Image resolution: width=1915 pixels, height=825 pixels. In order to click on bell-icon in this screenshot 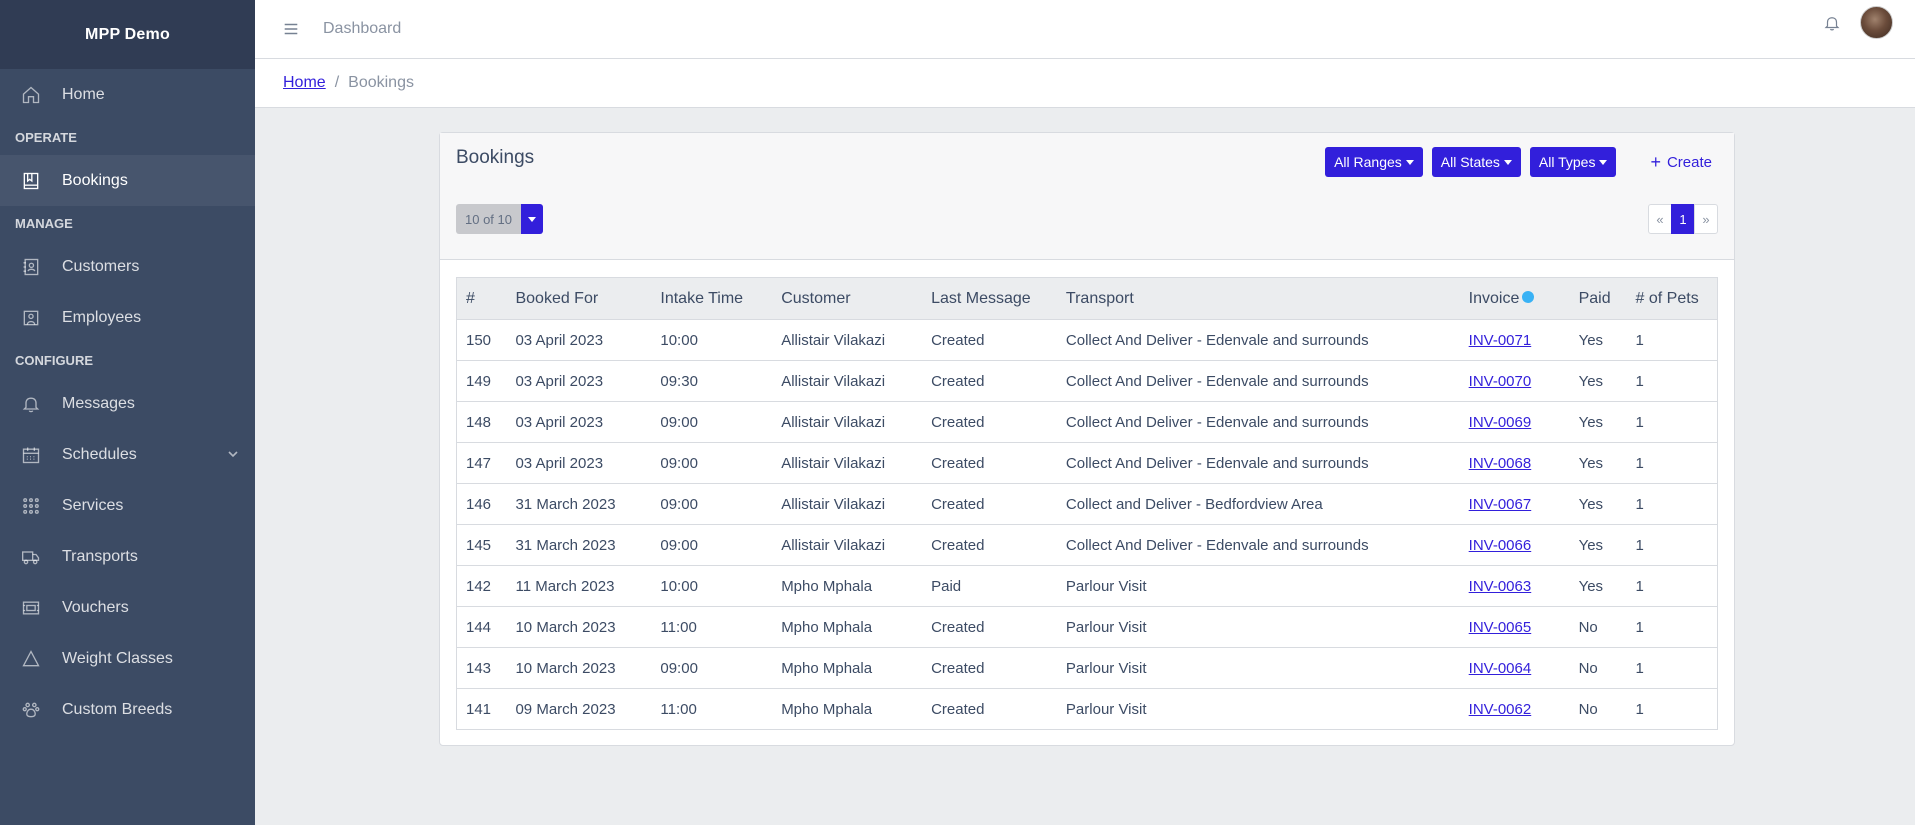, I will do `click(31, 404)`.